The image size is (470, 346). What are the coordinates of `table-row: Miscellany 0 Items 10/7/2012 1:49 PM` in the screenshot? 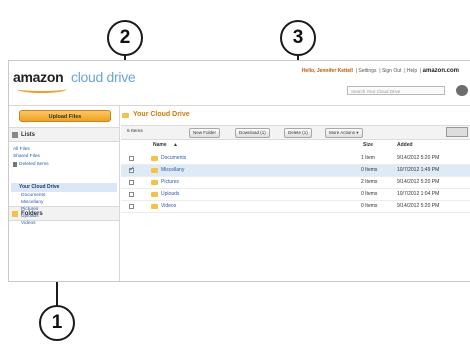 It's located at (295, 171).